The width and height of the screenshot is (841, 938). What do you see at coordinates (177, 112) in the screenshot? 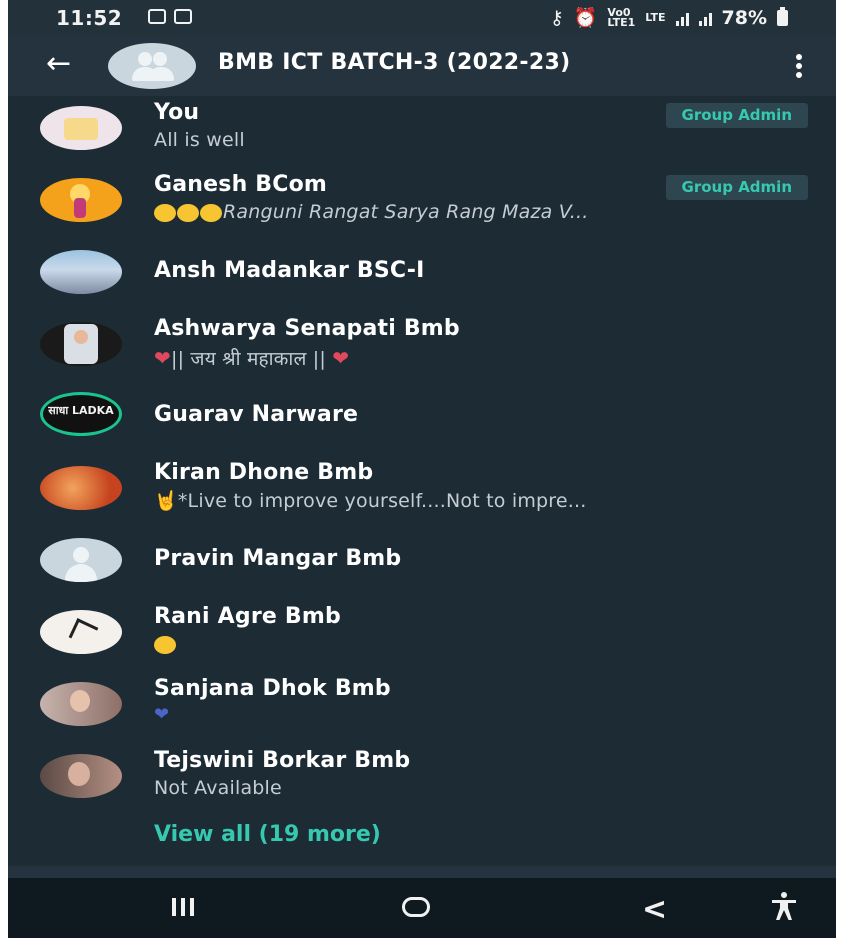
I see `member-name: You` at bounding box center [177, 112].